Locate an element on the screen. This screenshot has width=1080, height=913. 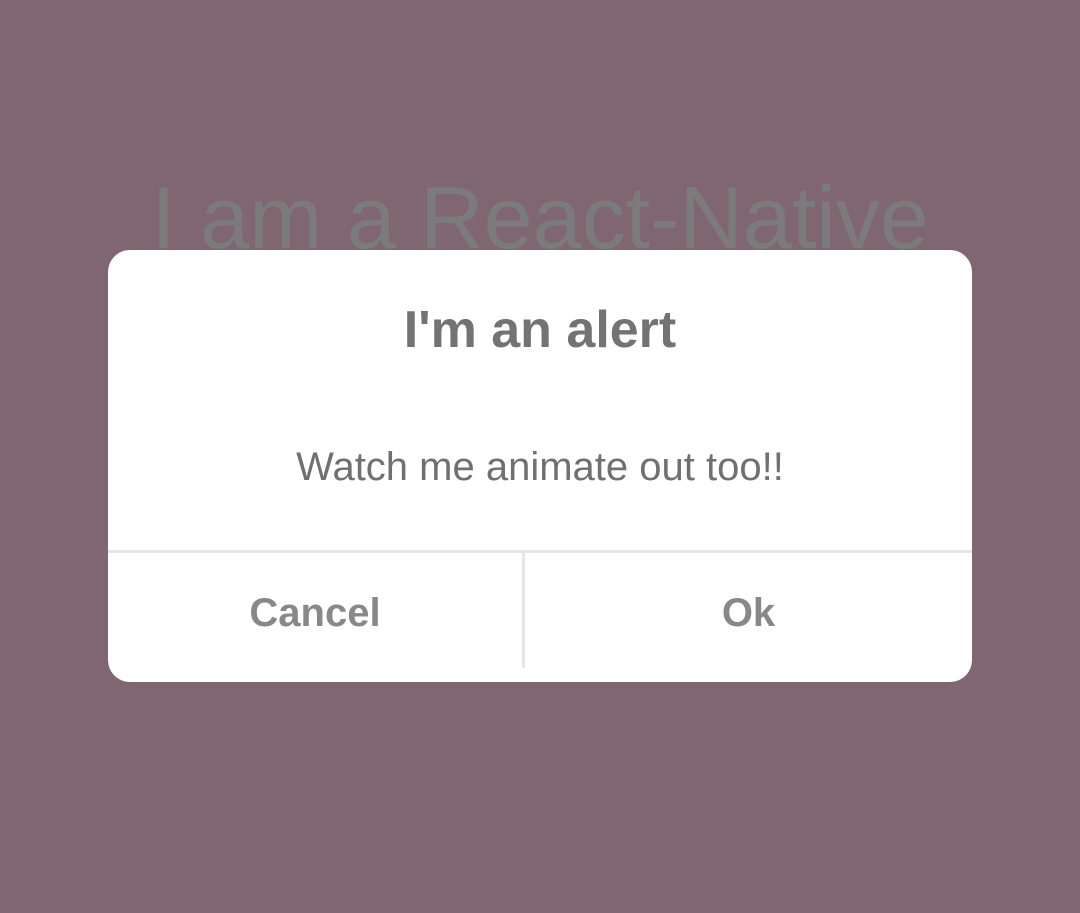
alert-title: I'm an alert is located at coordinates (540, 330).